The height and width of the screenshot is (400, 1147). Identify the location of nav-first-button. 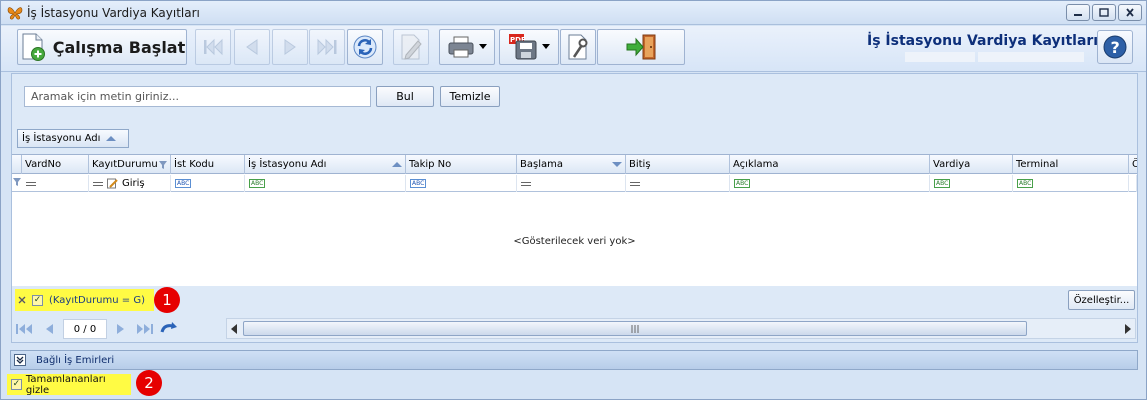
(25, 329).